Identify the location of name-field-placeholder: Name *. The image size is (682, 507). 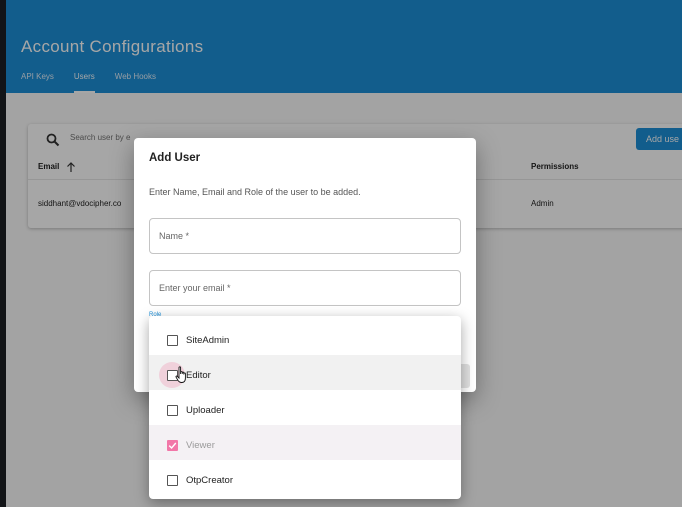
(174, 236).